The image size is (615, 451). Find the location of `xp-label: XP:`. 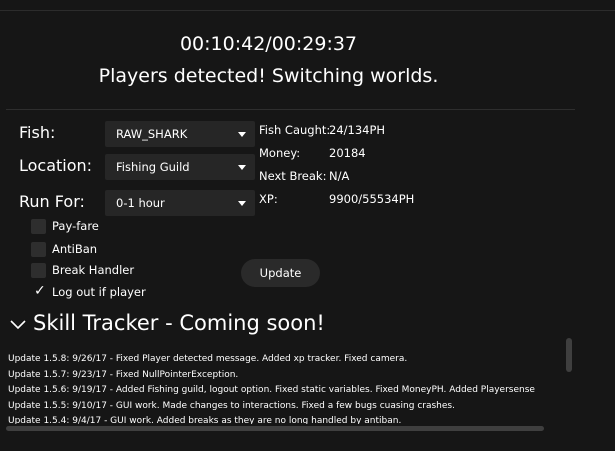

xp-label: XP: is located at coordinates (268, 199).